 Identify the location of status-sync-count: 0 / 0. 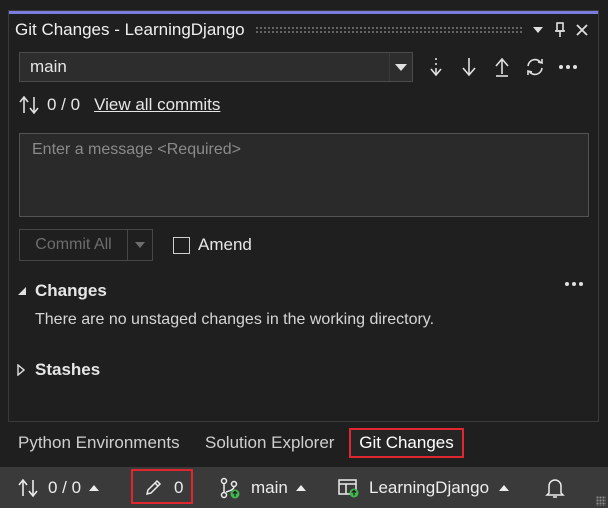
(65, 487).